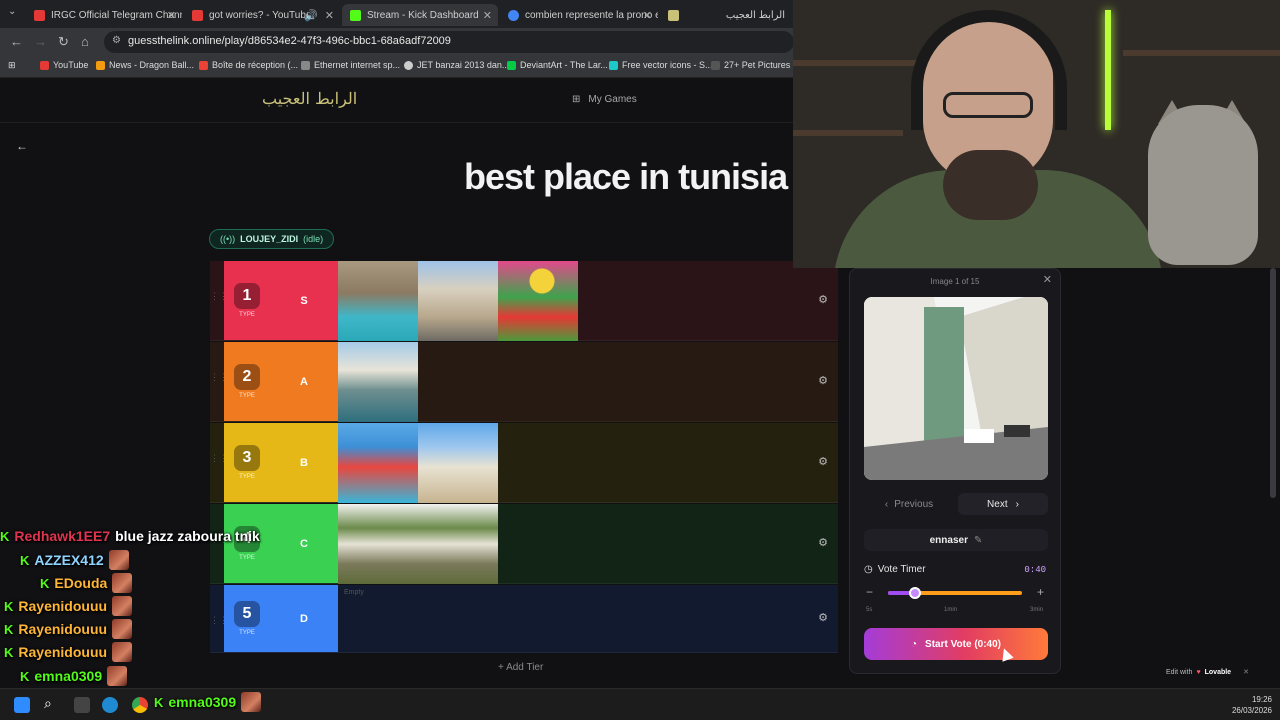 Image resolution: width=1280 pixels, height=720 pixels. What do you see at coordinates (64, 65) in the screenshot?
I see `bookmark-item: YouTube` at bounding box center [64, 65].